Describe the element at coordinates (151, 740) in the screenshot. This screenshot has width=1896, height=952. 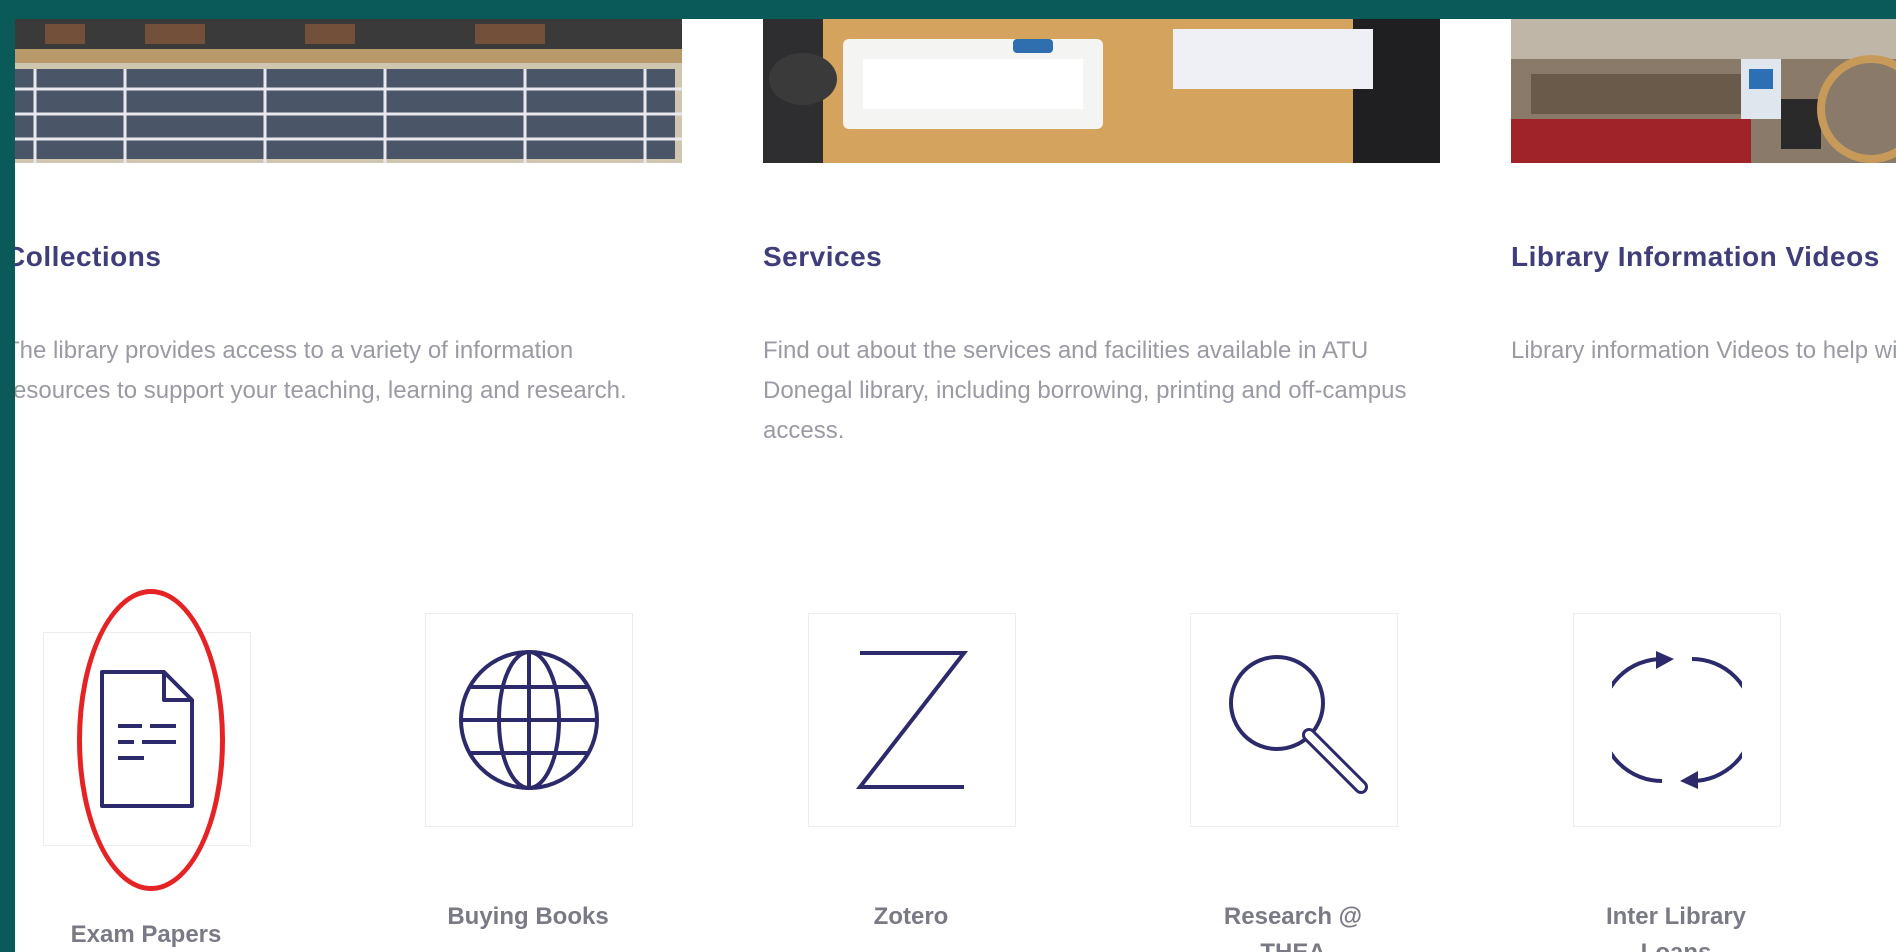
I see `highlight-annotation-oval` at that location.